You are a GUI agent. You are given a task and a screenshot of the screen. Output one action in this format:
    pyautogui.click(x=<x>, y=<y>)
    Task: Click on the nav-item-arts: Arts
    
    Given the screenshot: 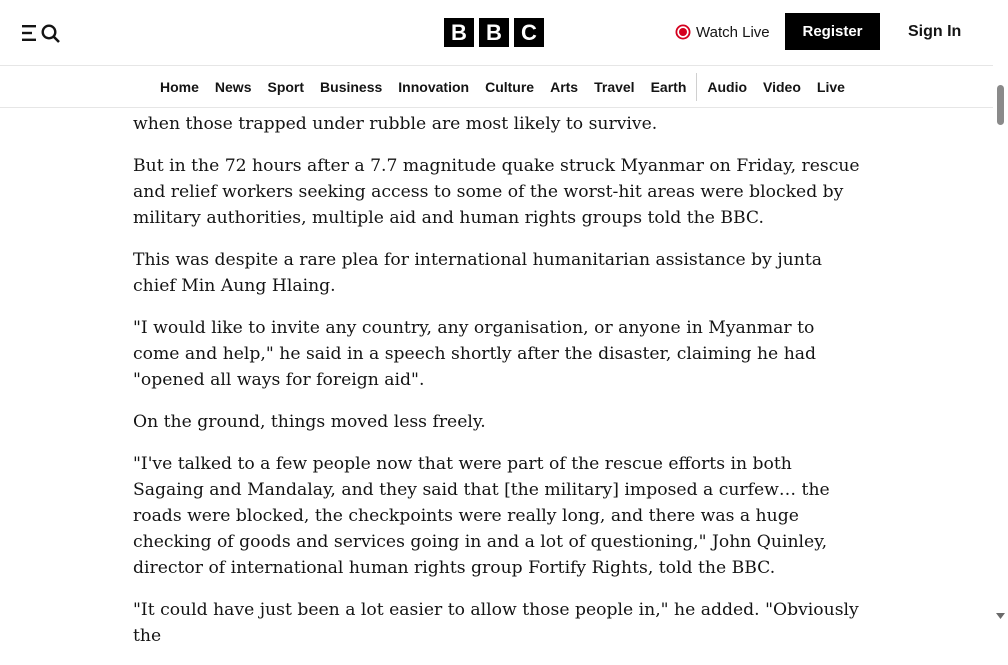 What is the action you would take?
    pyautogui.click(x=564, y=87)
    